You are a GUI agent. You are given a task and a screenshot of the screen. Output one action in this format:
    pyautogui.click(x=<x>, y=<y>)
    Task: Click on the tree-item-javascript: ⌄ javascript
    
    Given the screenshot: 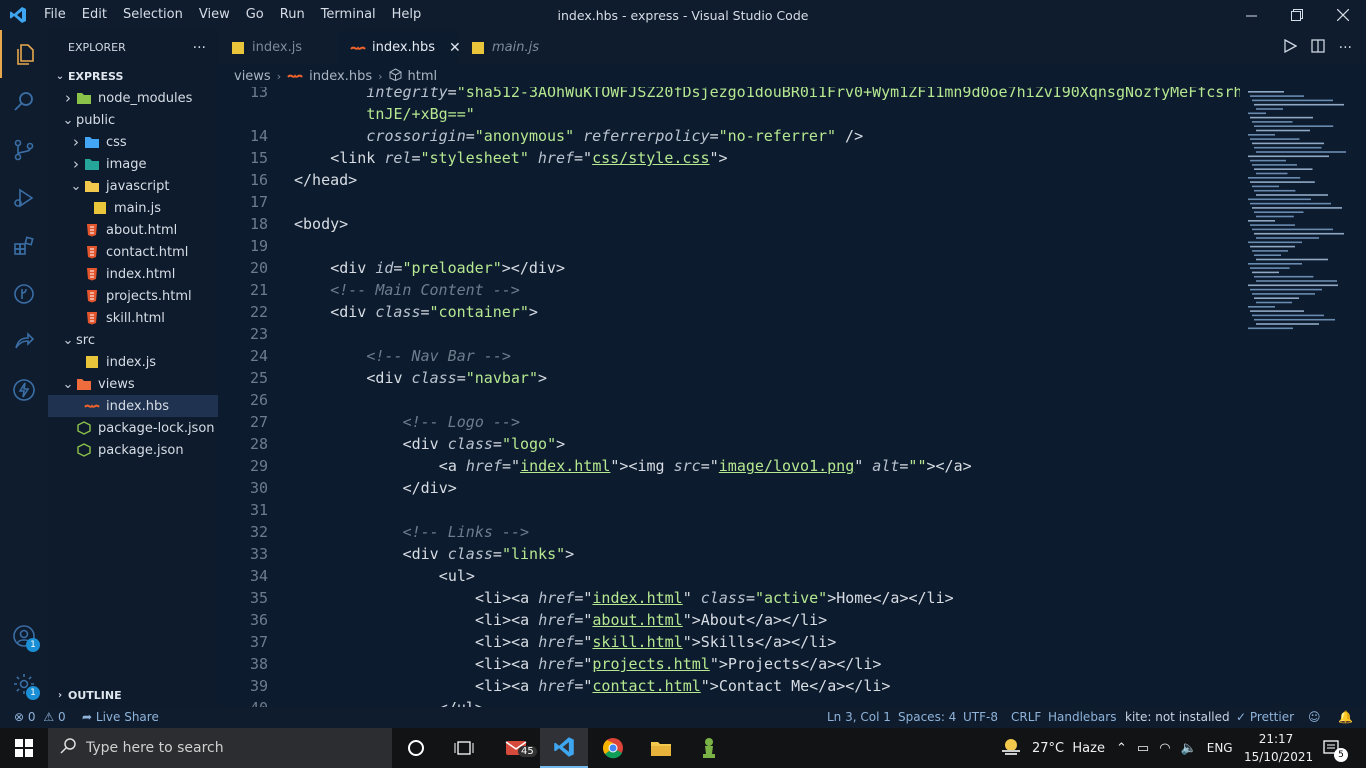 What is the action you would take?
    pyautogui.click(x=133, y=186)
    